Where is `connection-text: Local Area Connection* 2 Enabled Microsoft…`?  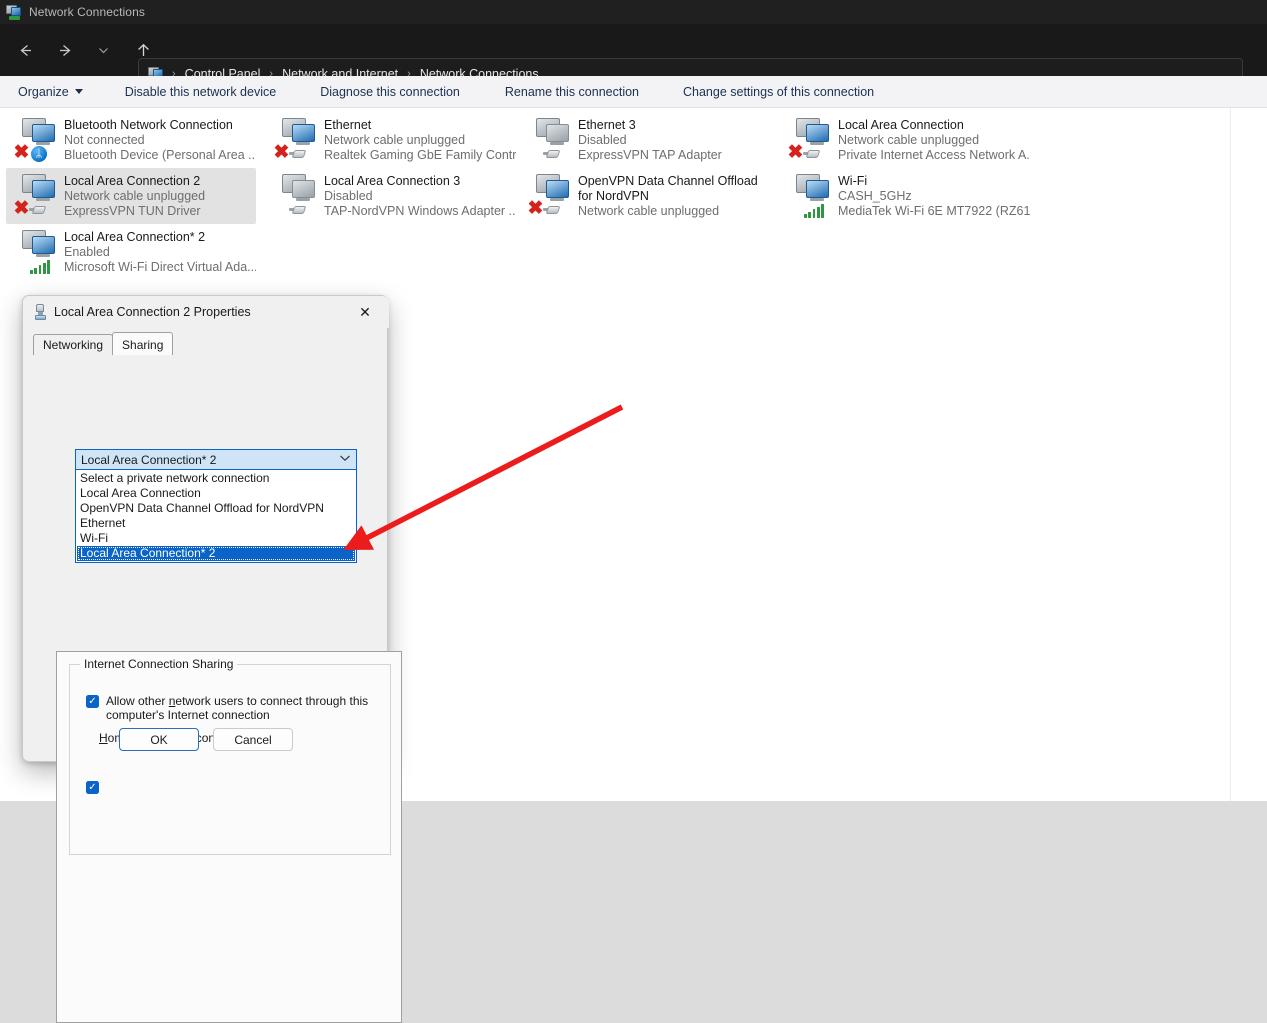
connection-text: Local Area Connection* 2 Enabled Microsoft… is located at coordinates (160, 251).